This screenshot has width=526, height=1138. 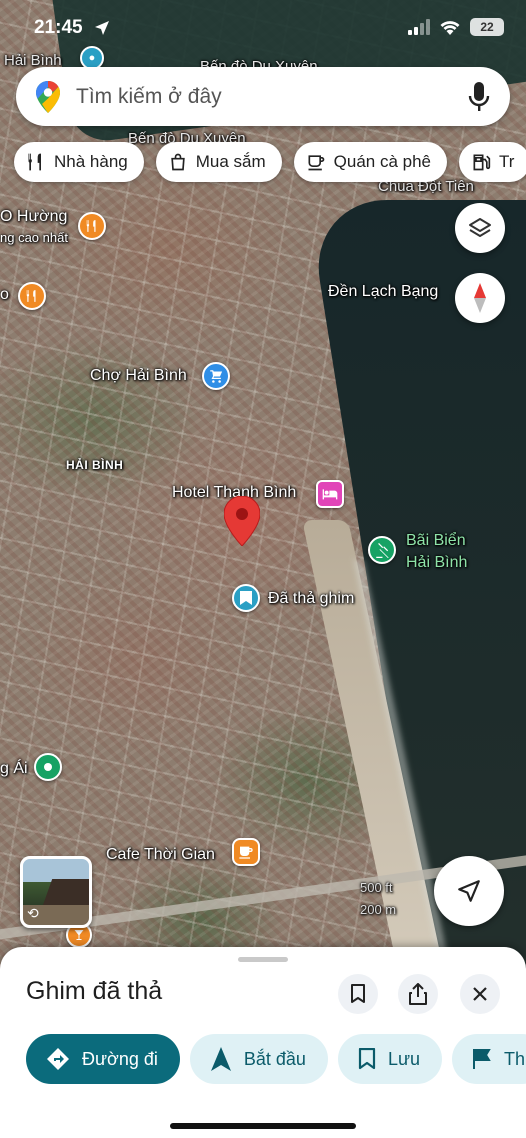 What do you see at coordinates (450, 28) in the screenshot?
I see `wifi-icon` at bounding box center [450, 28].